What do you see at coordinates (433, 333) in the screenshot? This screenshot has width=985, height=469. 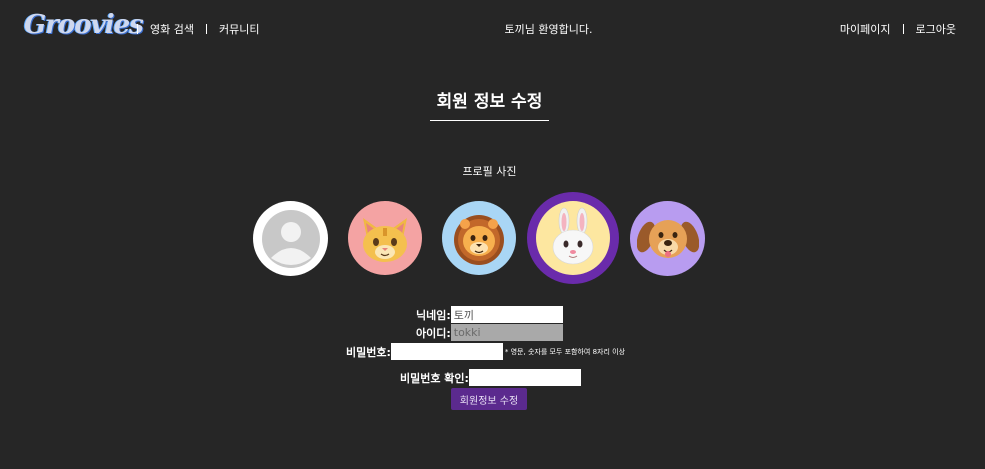 I see `user-id-label: 아이디:` at bounding box center [433, 333].